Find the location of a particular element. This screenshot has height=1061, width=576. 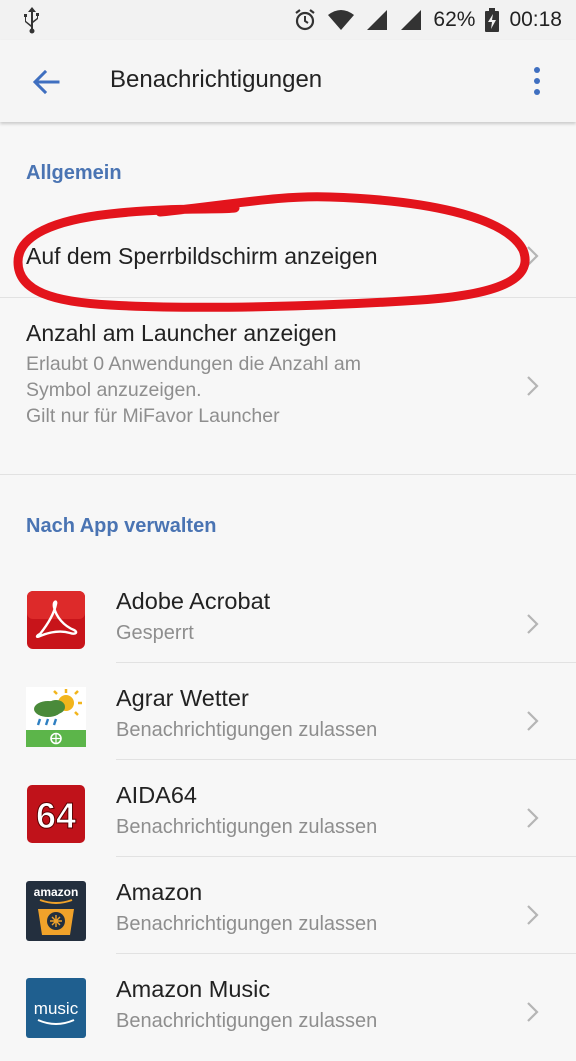

svg-text: 64 is located at coordinates (56, 815).